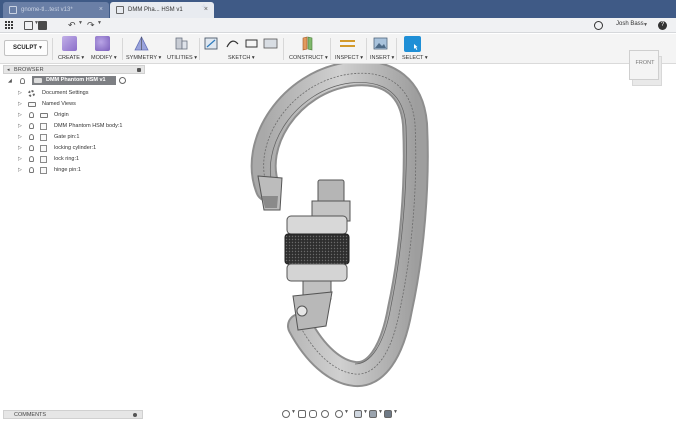 The width and height of the screenshot is (676, 423). What do you see at coordinates (338, 25) in the screenshot?
I see `quick-access-toolbar: ▼ ↶ ▼ ↷ ▼ Josh Bass ▼ ?` at bounding box center [338, 25].